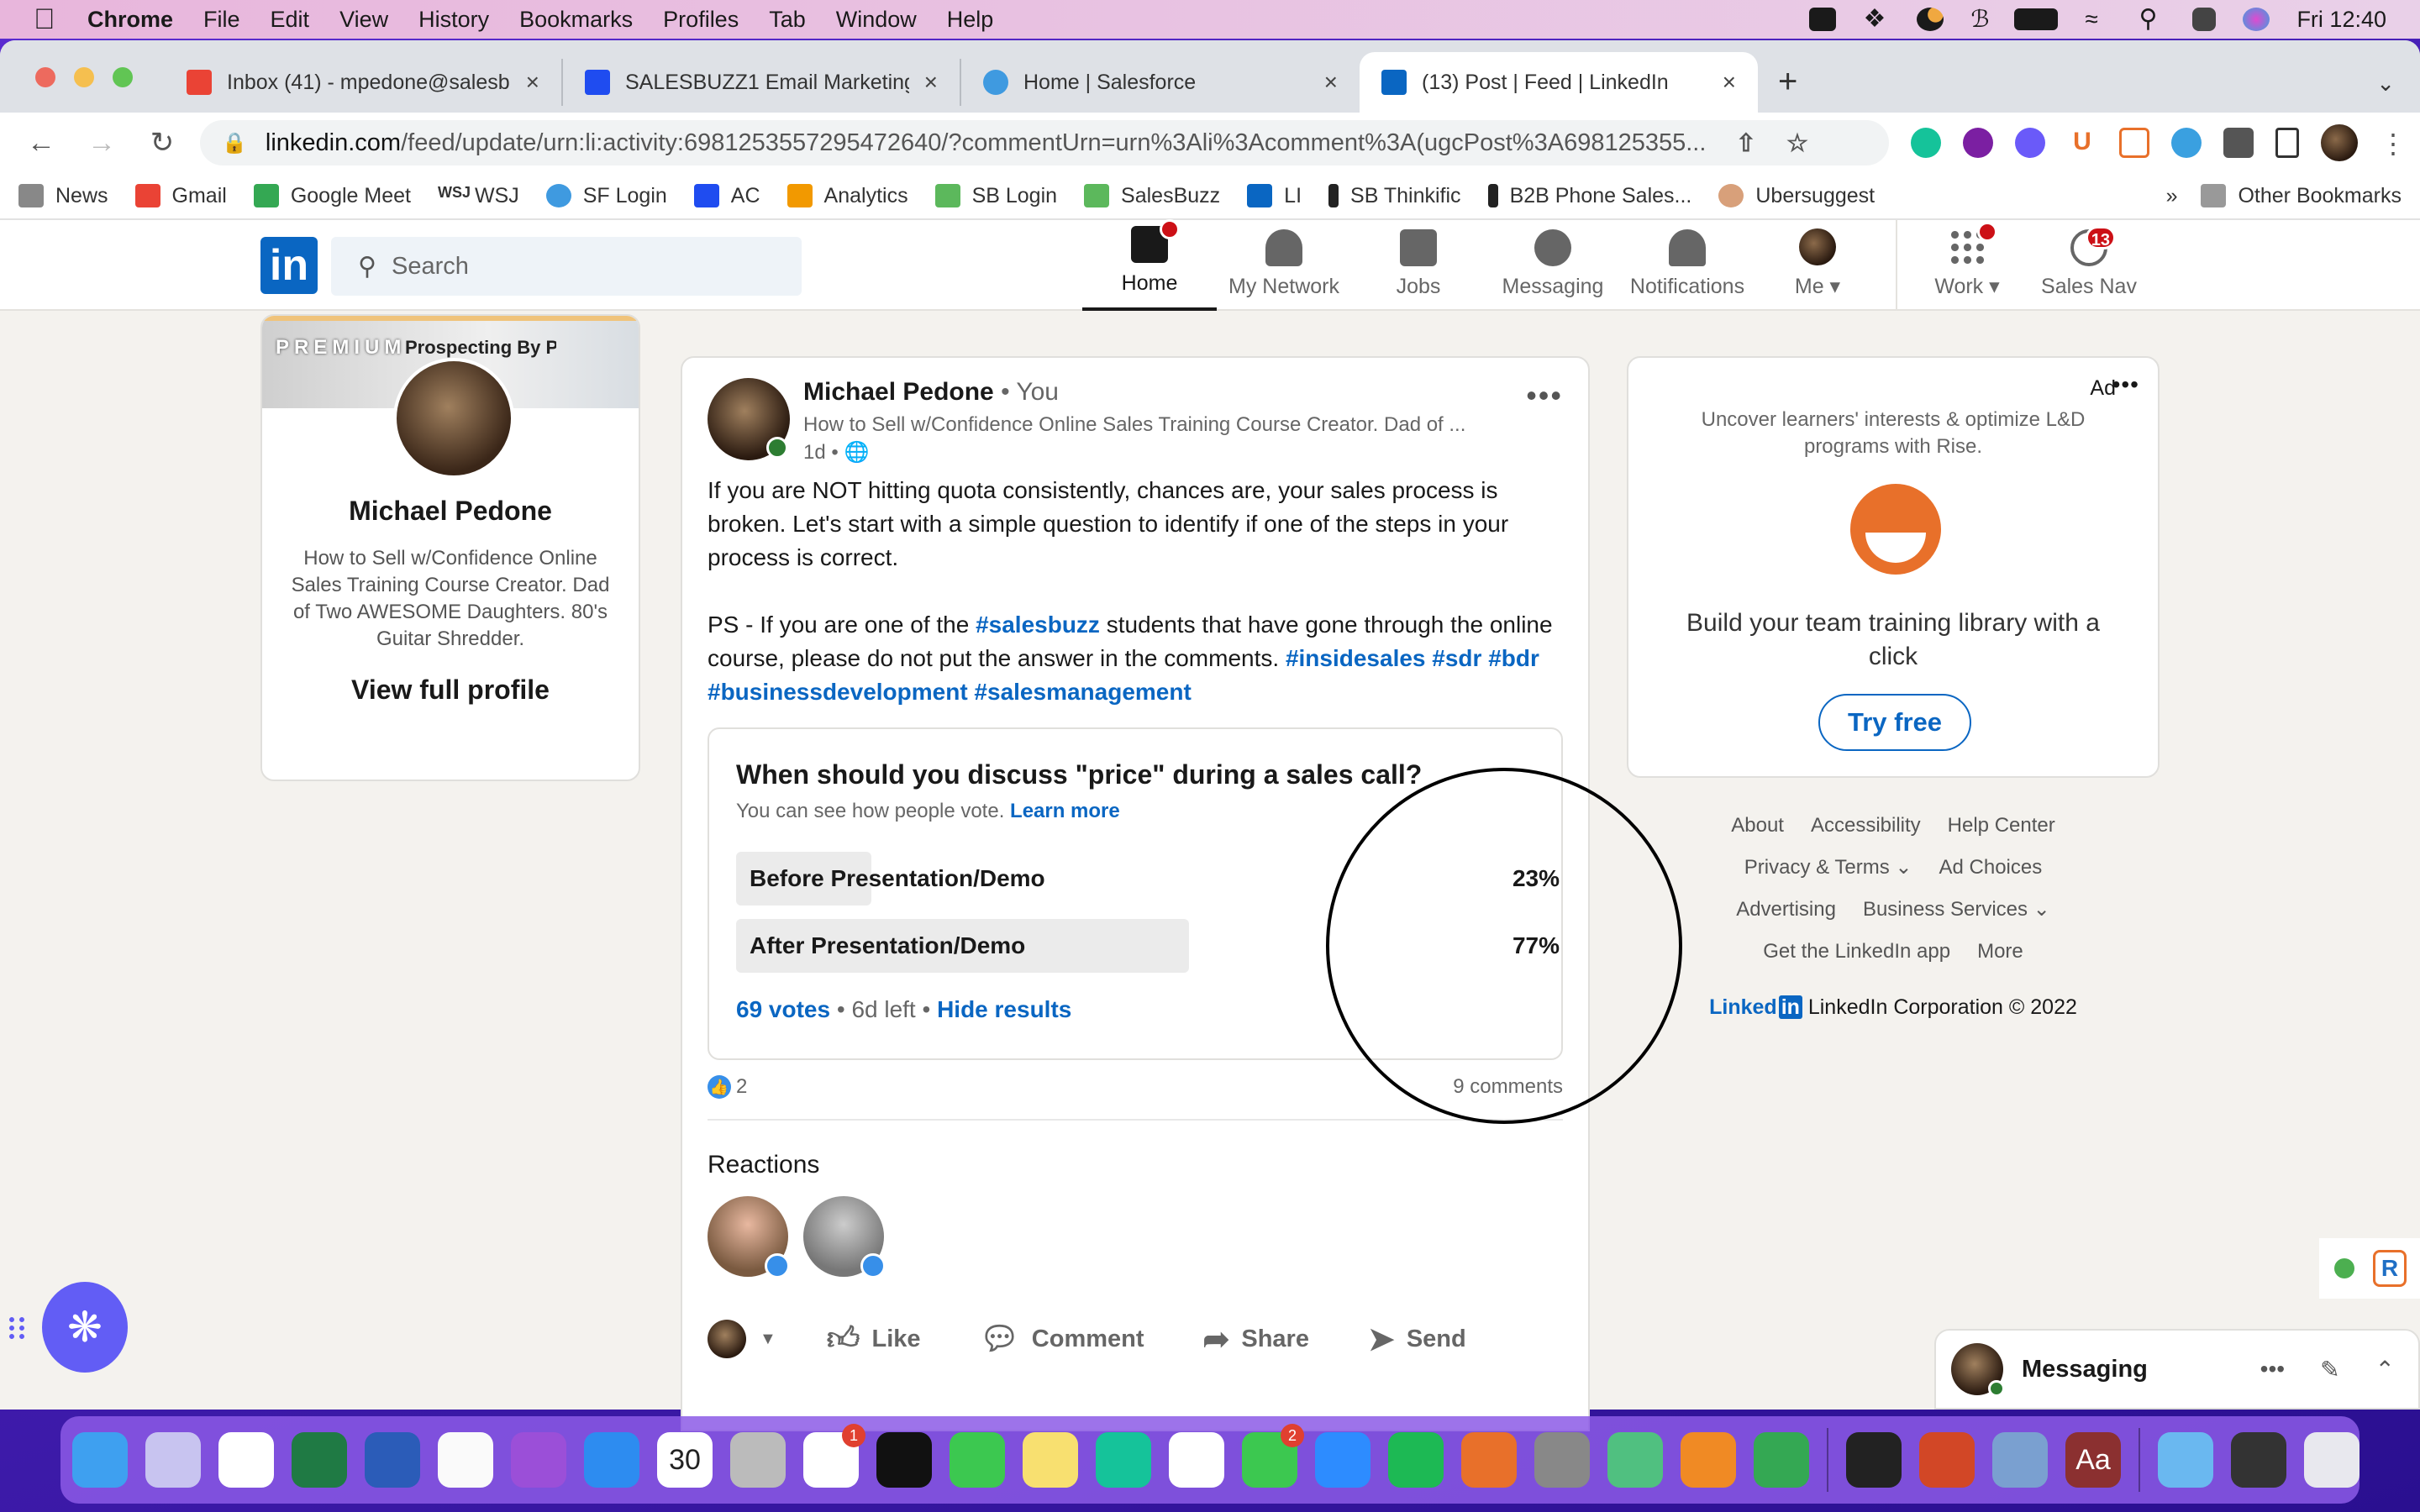 This screenshot has width=2420, height=1512. What do you see at coordinates (1635, 1460) in the screenshot?
I see `dock-find-my-icon` at bounding box center [1635, 1460].